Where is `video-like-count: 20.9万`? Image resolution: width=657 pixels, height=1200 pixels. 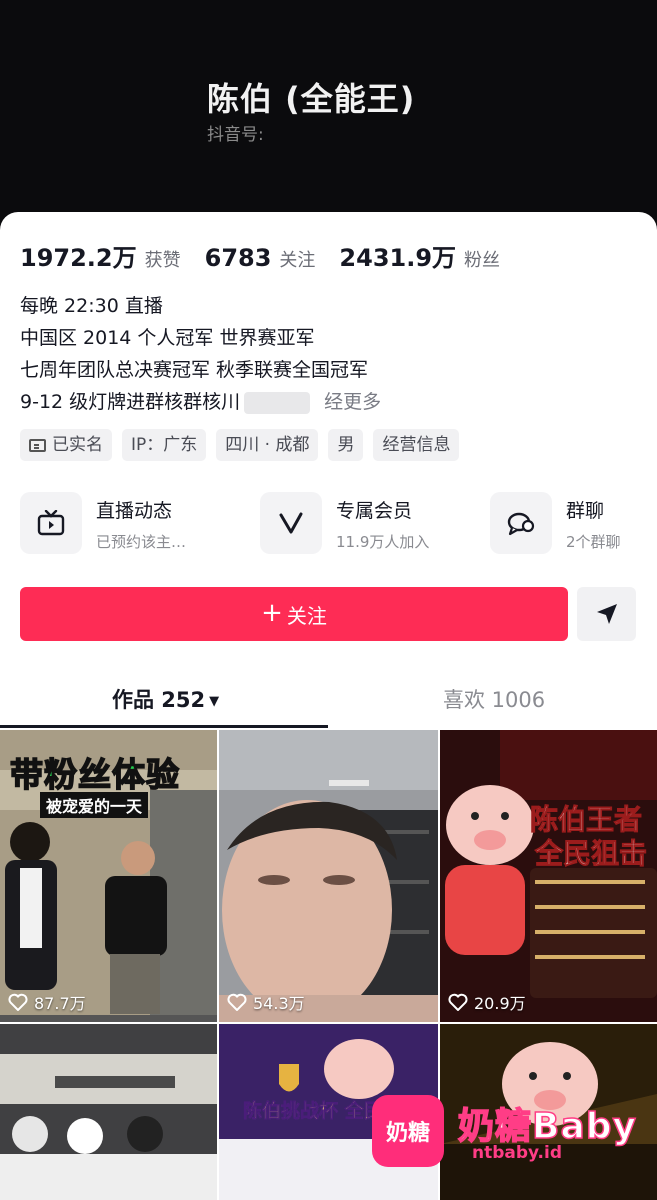 video-like-count: 20.9万 is located at coordinates (487, 1002).